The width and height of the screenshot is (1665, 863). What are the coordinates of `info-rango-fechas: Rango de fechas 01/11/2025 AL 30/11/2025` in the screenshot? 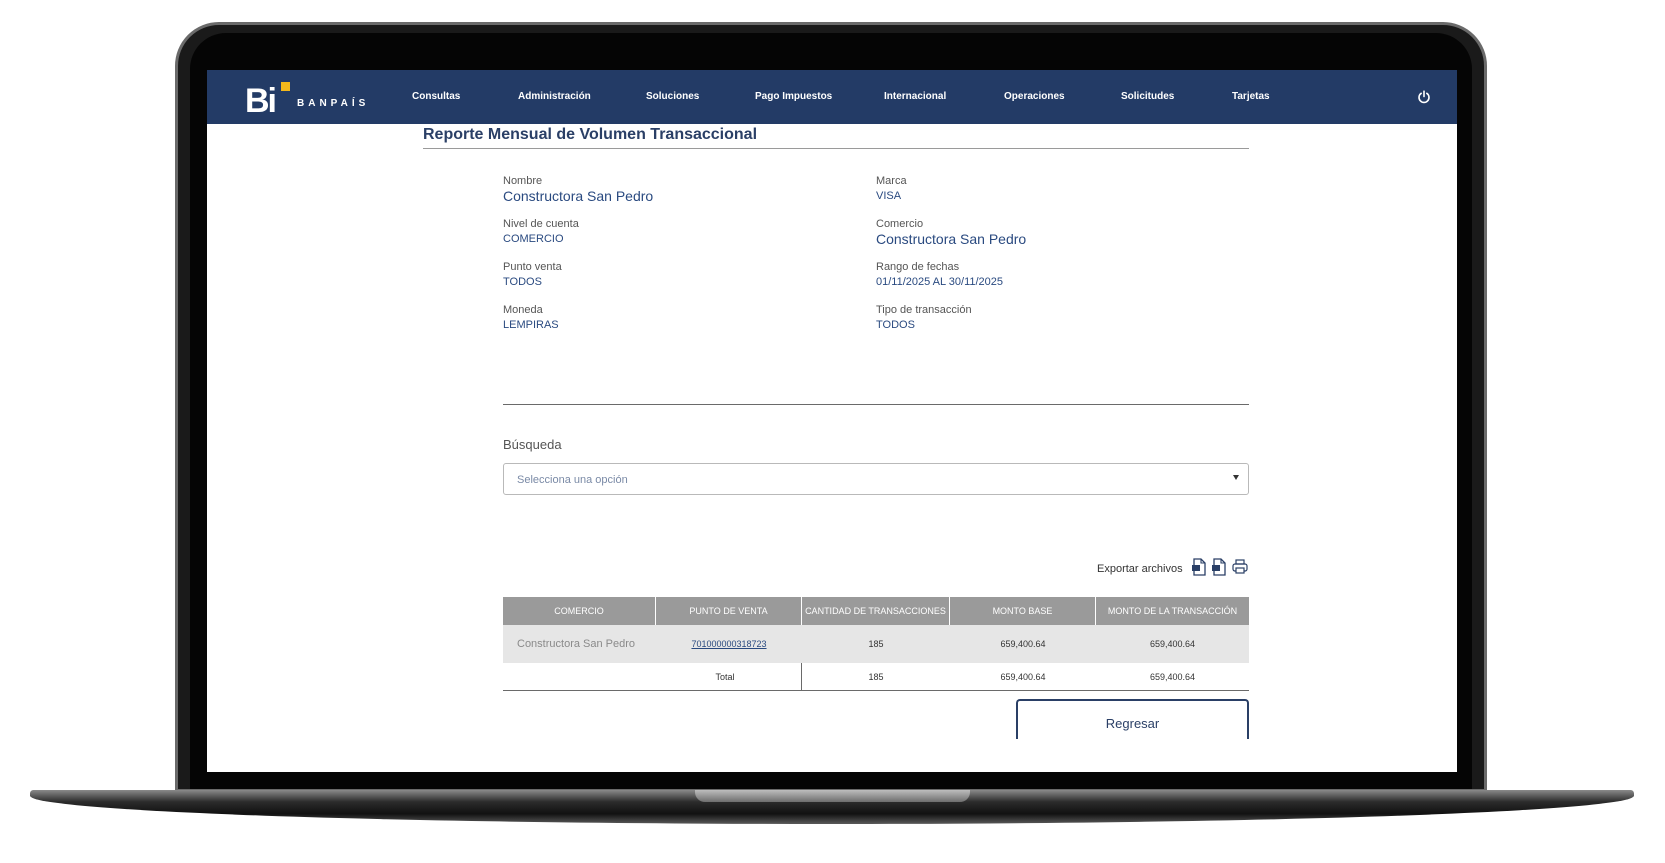 It's located at (939, 274).